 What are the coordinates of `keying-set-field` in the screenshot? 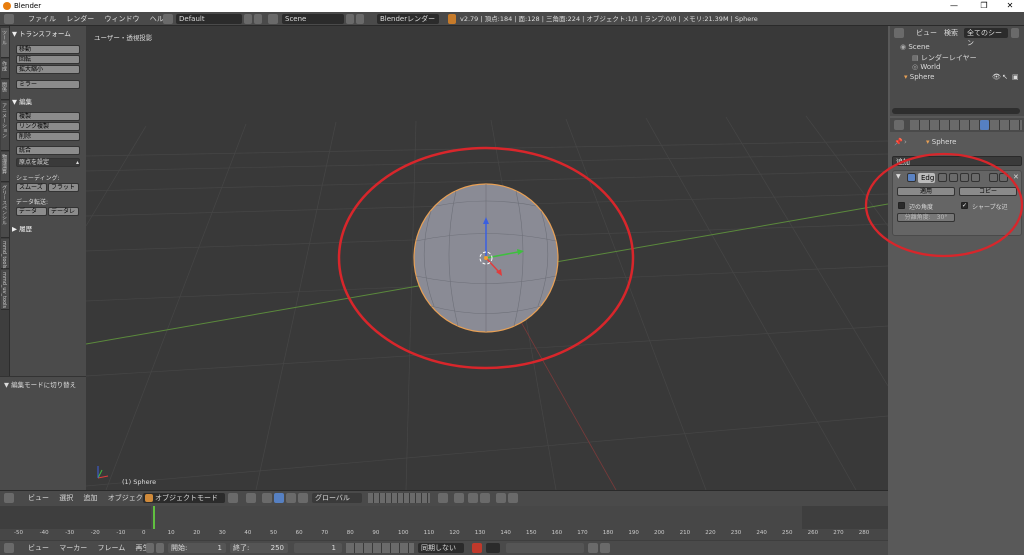 It's located at (545, 548).